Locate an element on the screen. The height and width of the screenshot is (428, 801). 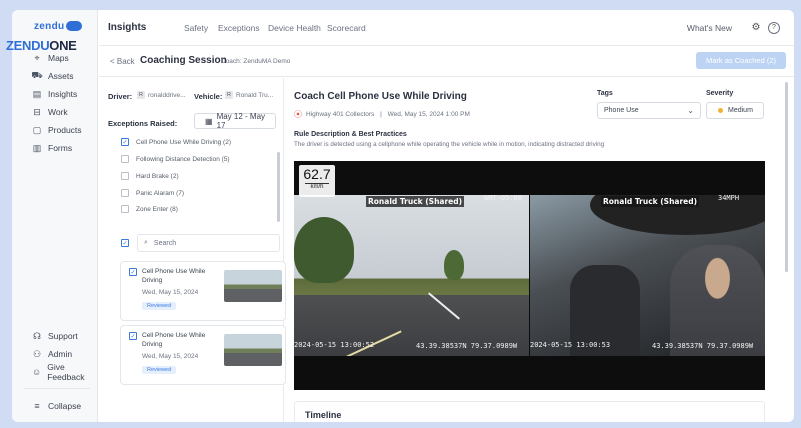
date-range-picker: ▦ May 12 - May 17 is located at coordinates (235, 121).